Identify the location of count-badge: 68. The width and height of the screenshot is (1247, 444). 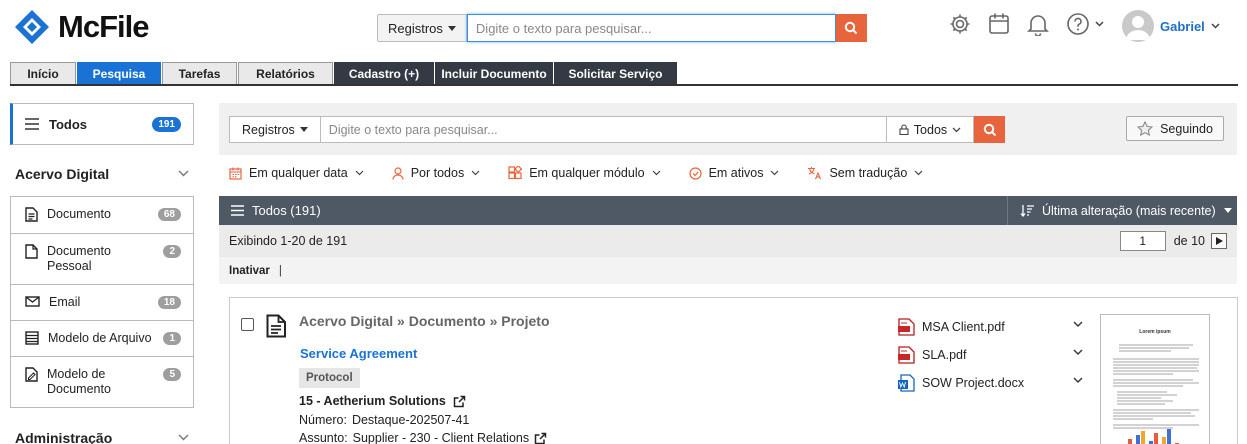
(169, 214).